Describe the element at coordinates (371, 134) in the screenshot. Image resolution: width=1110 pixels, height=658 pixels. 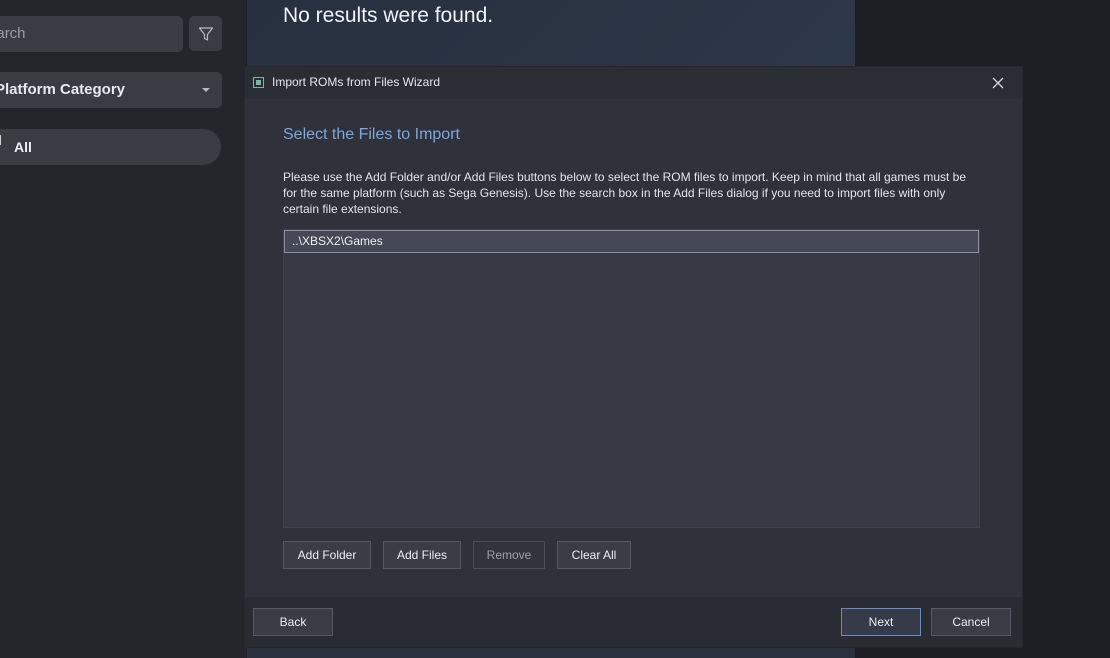
I see `page-heading: Select the Files to Import` at that location.